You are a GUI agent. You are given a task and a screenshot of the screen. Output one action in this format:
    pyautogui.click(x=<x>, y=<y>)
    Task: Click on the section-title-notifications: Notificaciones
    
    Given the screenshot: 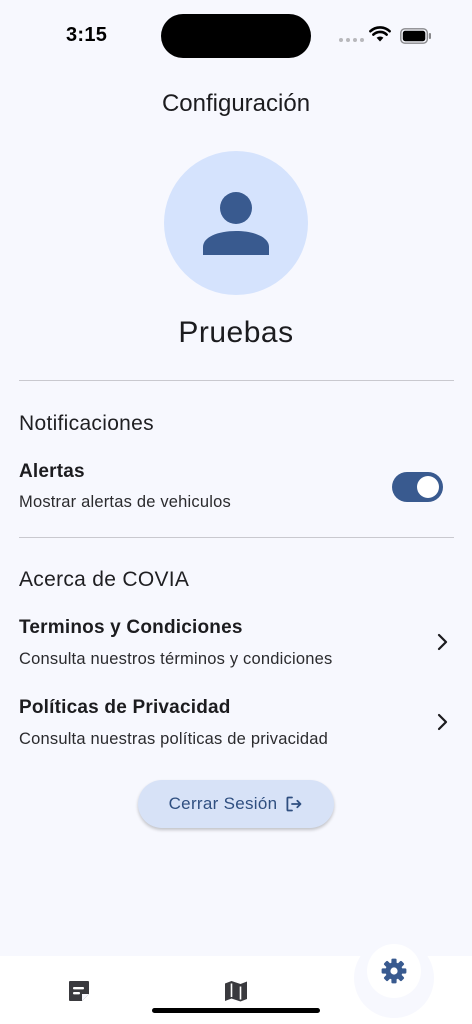 What is the action you would take?
    pyautogui.click(x=86, y=423)
    